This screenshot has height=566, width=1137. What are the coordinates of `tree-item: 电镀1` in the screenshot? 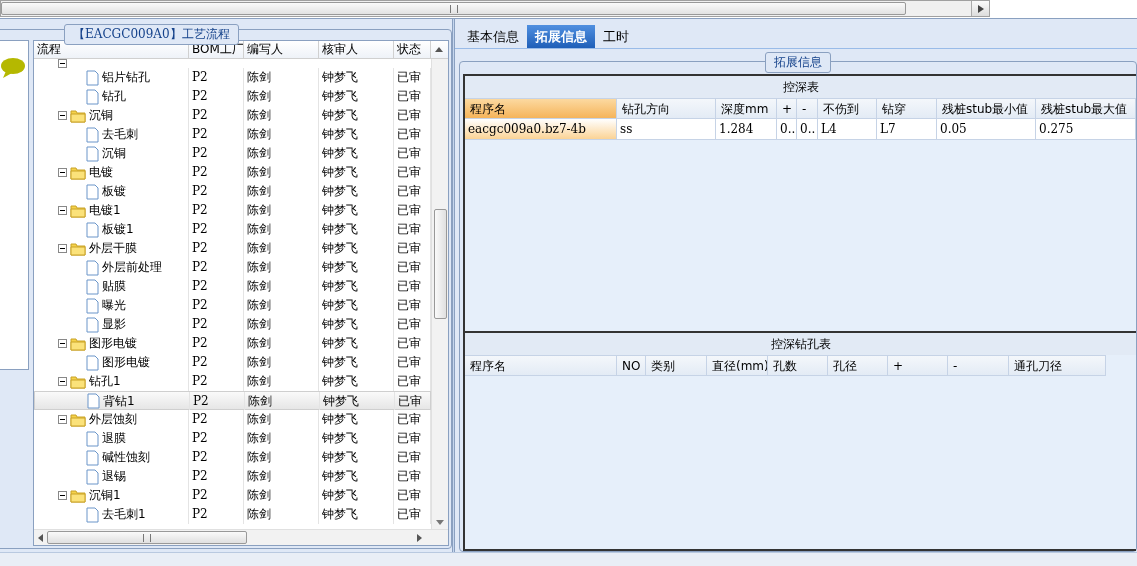 It's located at (105, 210).